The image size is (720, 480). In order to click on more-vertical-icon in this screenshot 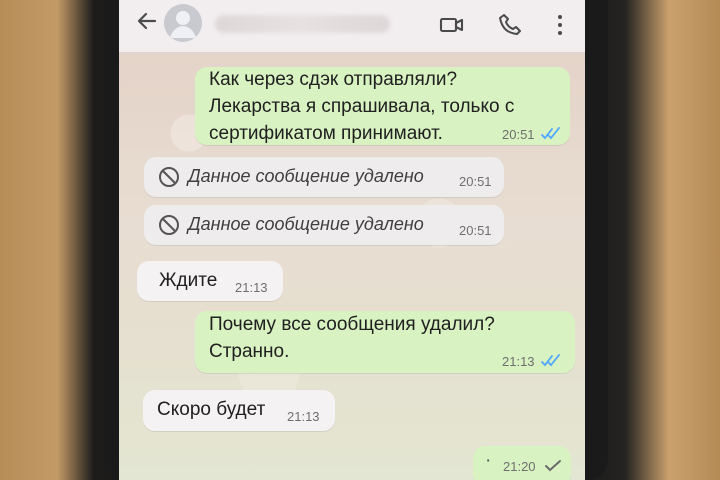, I will do `click(560, 25)`.